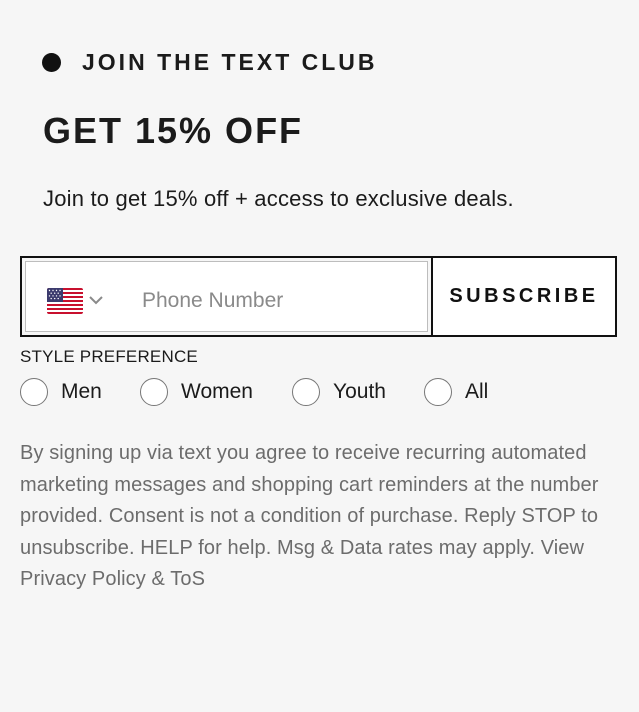  What do you see at coordinates (173, 130) in the screenshot?
I see `offer-headline: GET 15% OFF` at bounding box center [173, 130].